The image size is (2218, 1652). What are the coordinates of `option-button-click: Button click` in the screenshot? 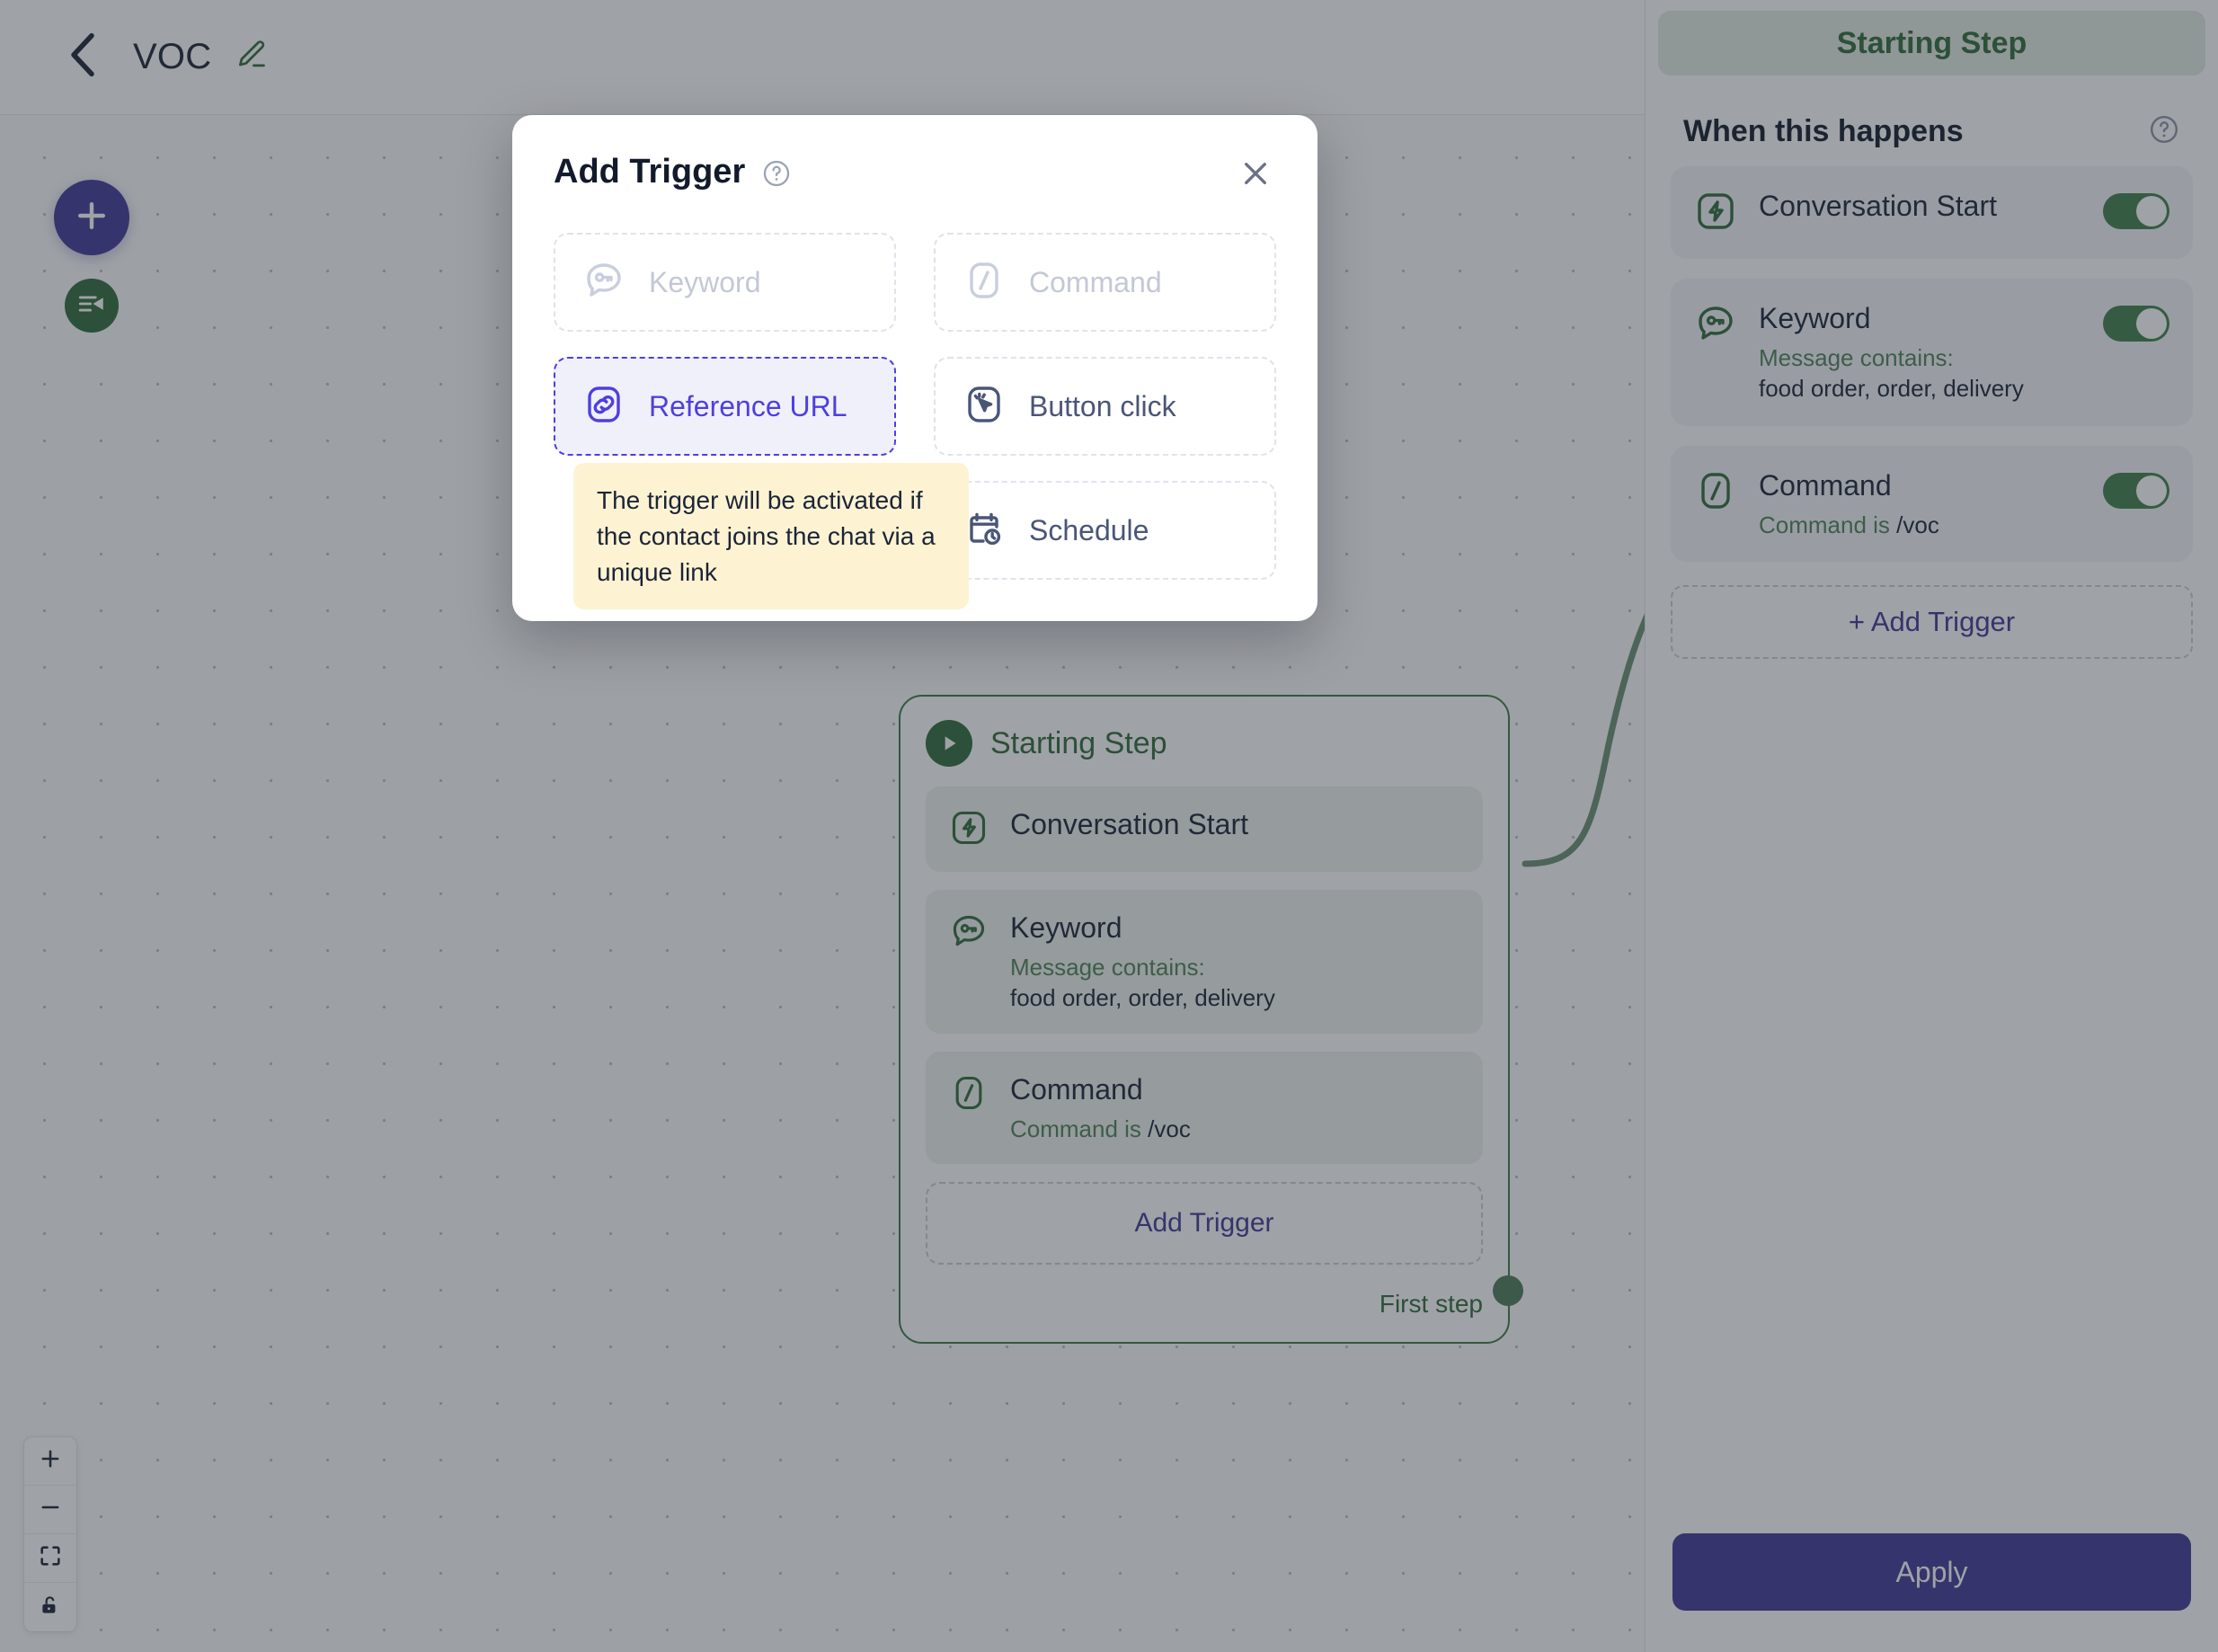 It's located at (1105, 406).